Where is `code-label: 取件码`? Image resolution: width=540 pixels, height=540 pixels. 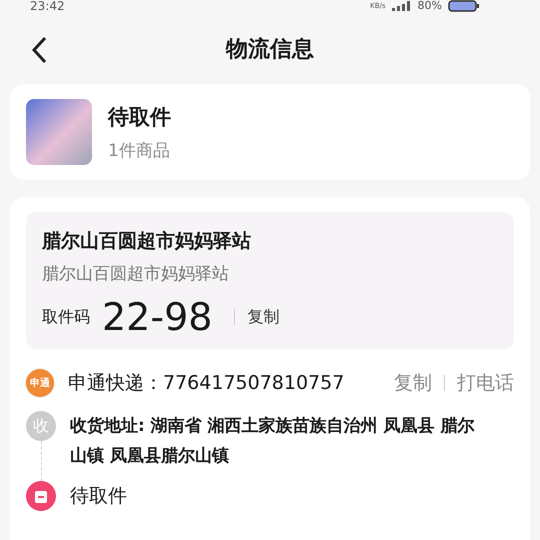 code-label: 取件码 is located at coordinates (66, 317).